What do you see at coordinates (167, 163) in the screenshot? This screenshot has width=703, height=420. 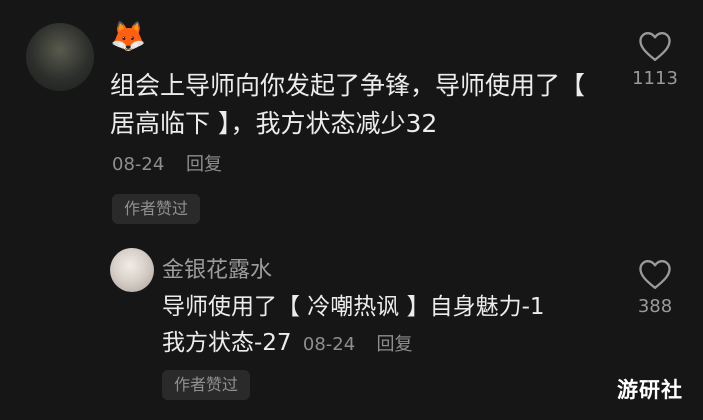 I see `comment-meta: 08-24 回复` at bounding box center [167, 163].